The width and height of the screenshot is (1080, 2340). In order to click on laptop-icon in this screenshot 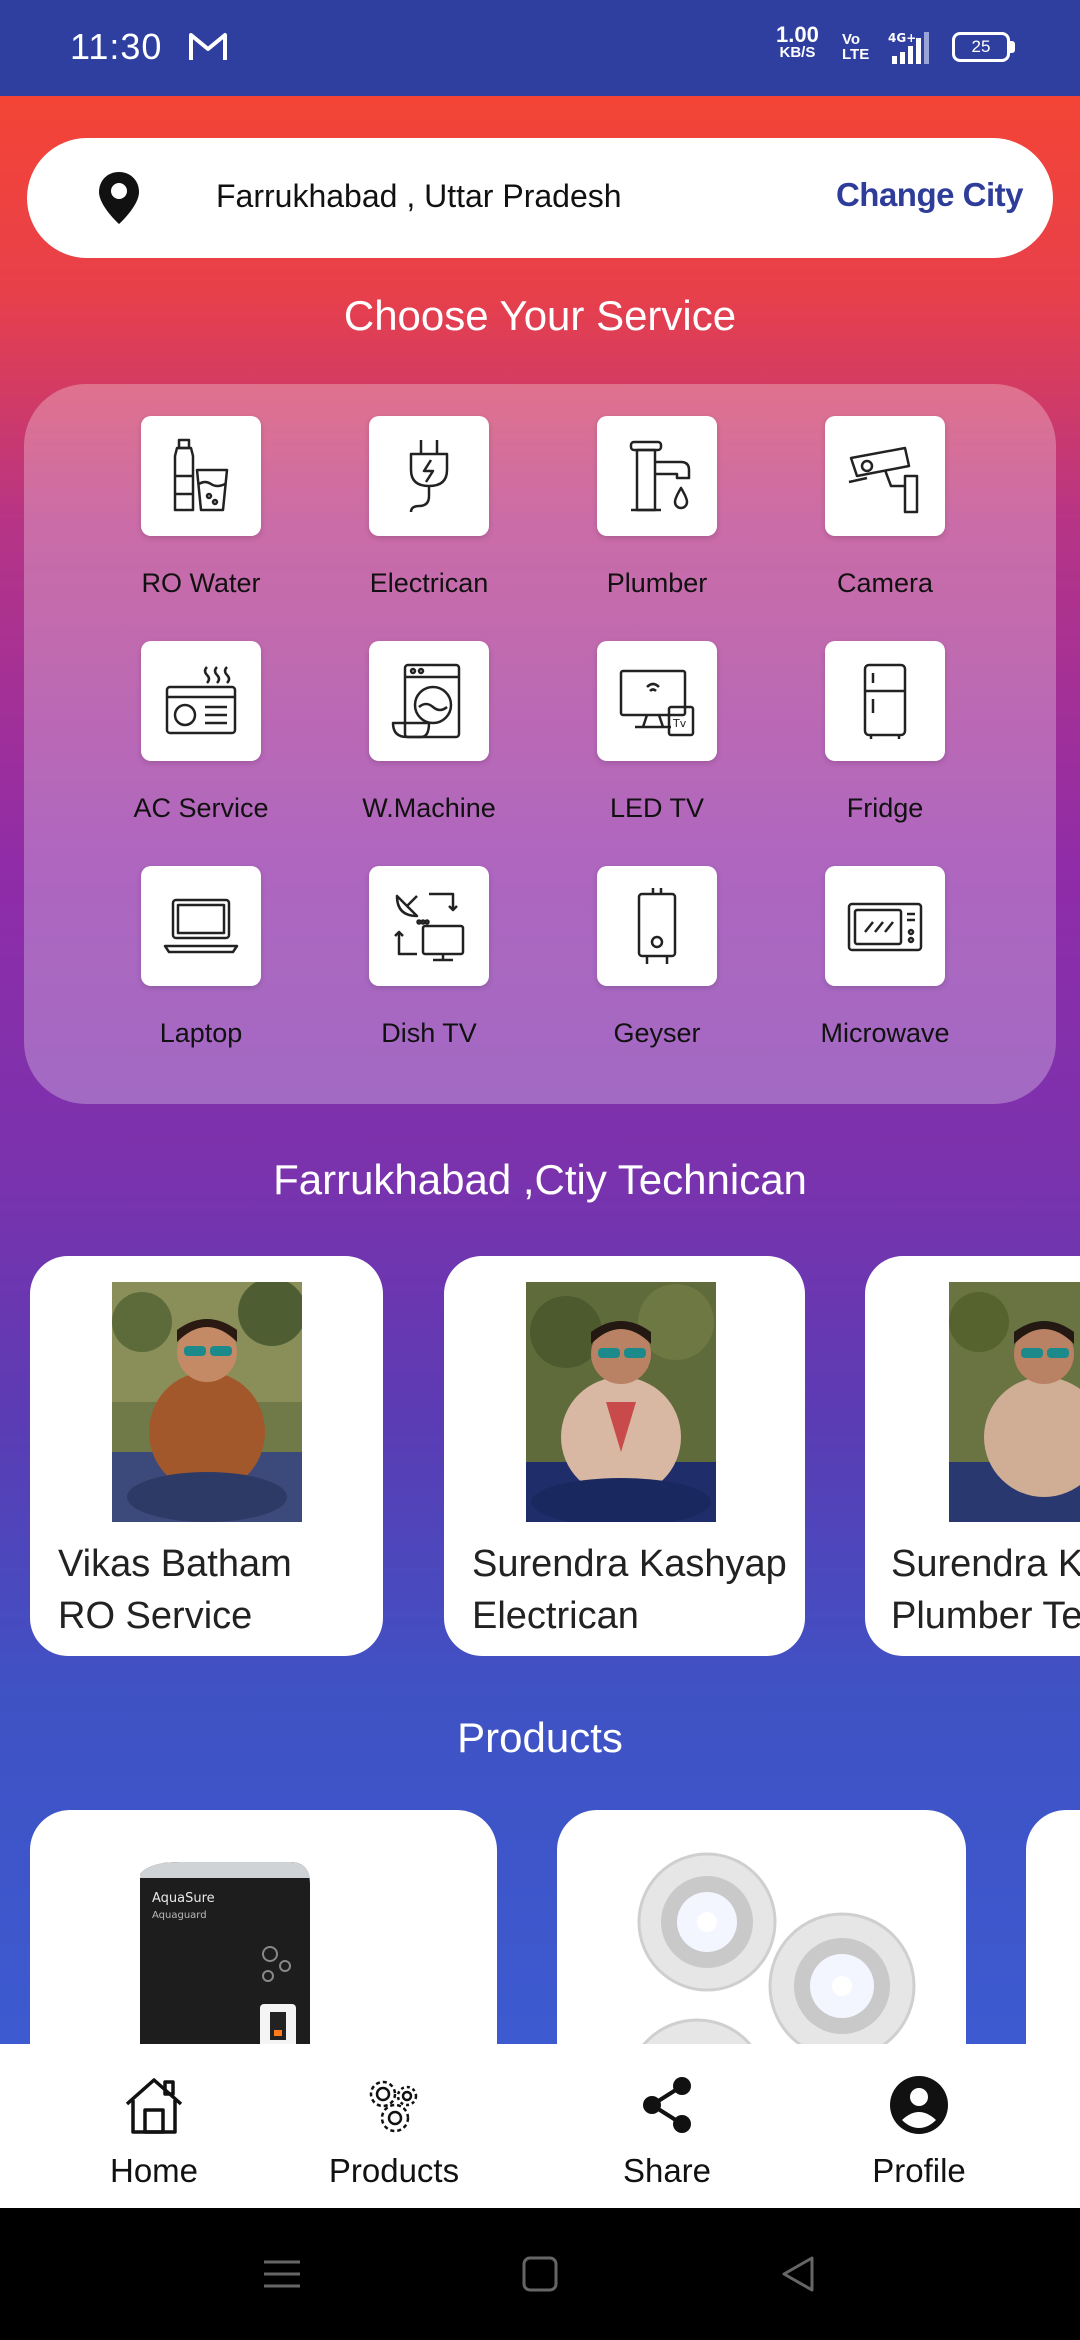, I will do `click(201, 926)`.